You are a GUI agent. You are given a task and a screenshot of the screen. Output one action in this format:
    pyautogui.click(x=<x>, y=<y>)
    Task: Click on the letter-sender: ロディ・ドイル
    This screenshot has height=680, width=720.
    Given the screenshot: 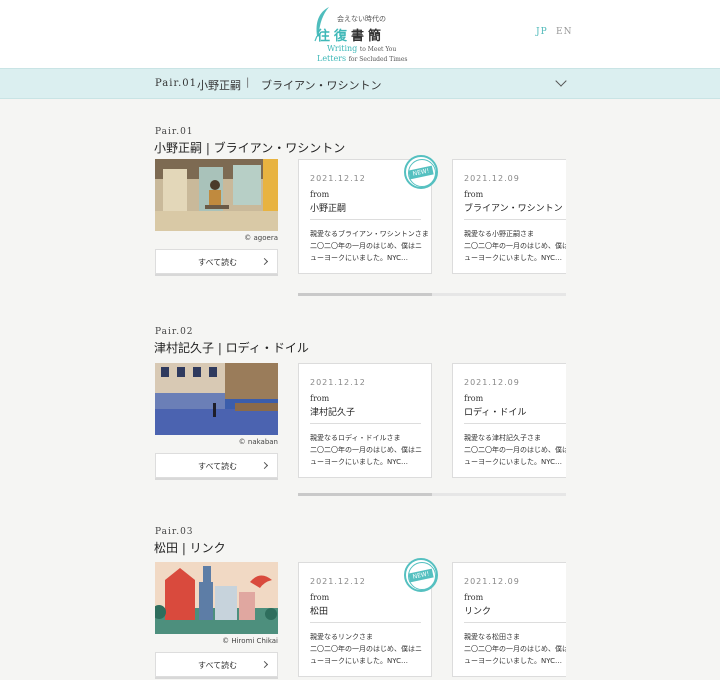 What is the action you would take?
    pyautogui.click(x=495, y=413)
    